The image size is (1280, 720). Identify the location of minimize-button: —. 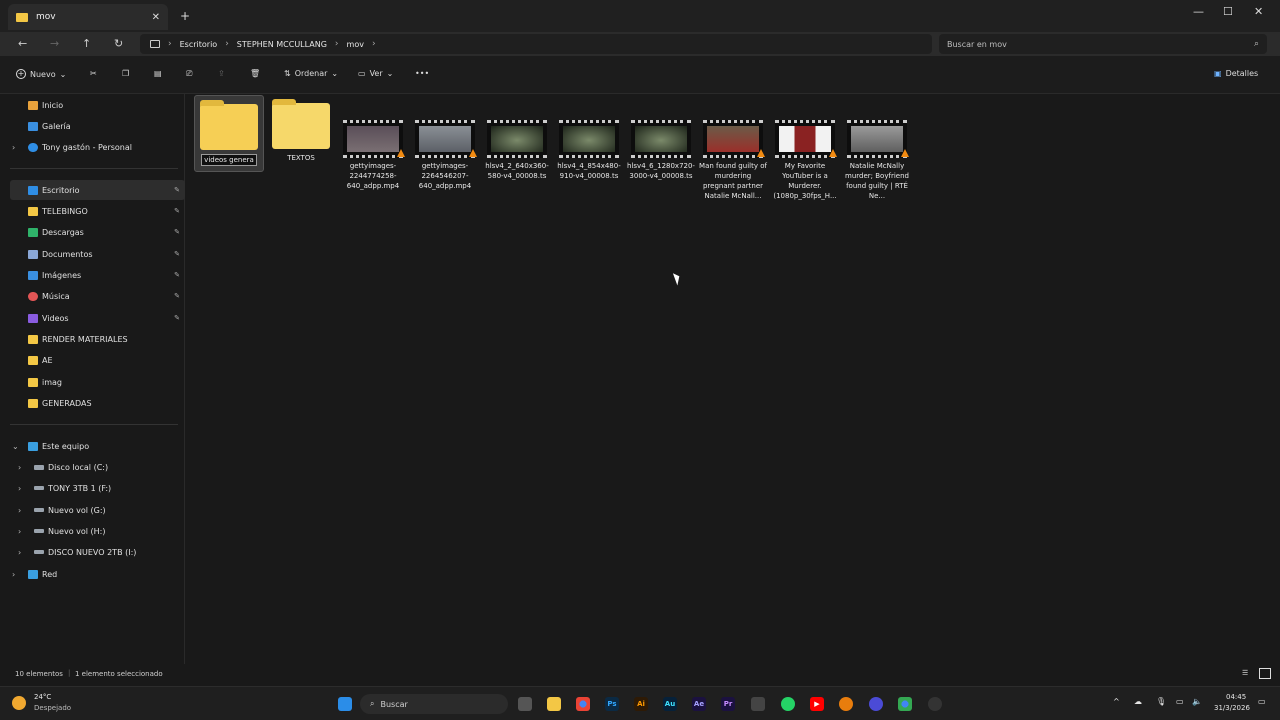
(1198, 11).